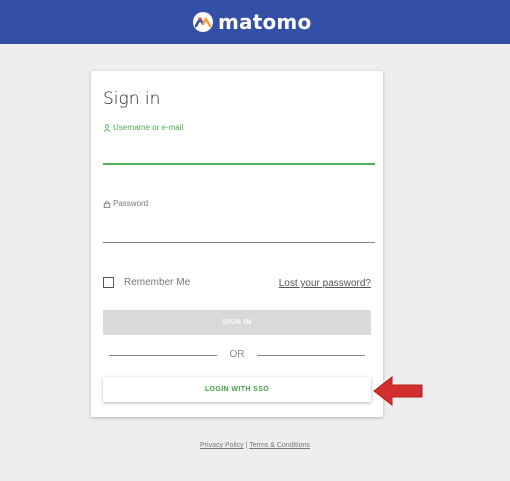 Image resolution: width=510 pixels, height=481 pixels. I want to click on username-label: Username or e-mail, so click(143, 127).